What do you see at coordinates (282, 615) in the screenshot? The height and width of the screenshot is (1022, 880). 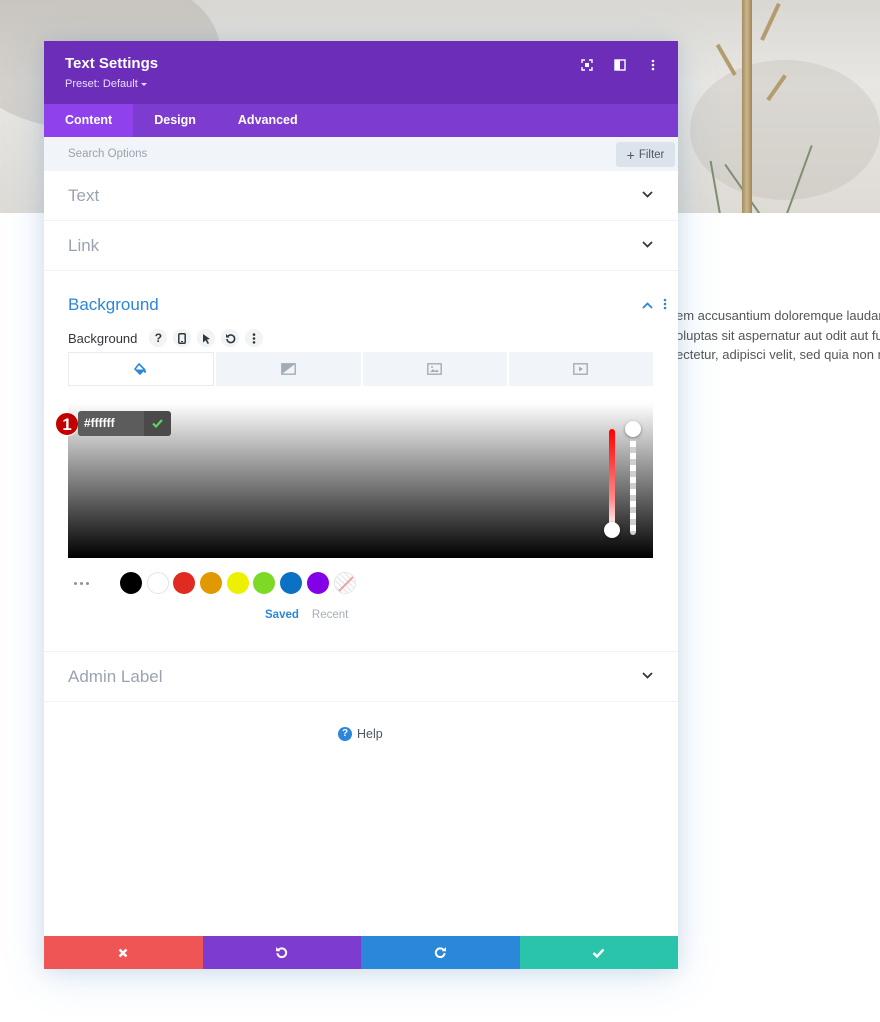 I see `saved-colors-tab: Saved` at bounding box center [282, 615].